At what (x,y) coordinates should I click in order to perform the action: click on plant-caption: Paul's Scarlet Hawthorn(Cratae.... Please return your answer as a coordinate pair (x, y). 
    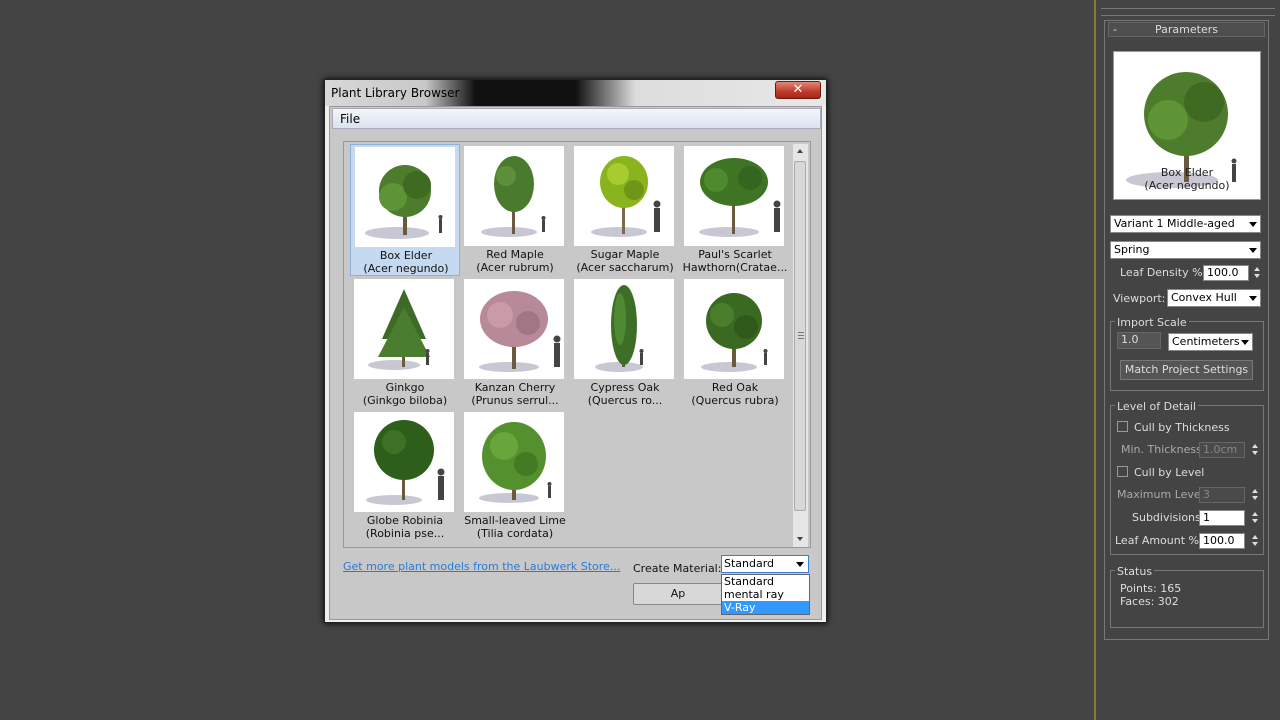
    Looking at the image, I should click on (735, 261).